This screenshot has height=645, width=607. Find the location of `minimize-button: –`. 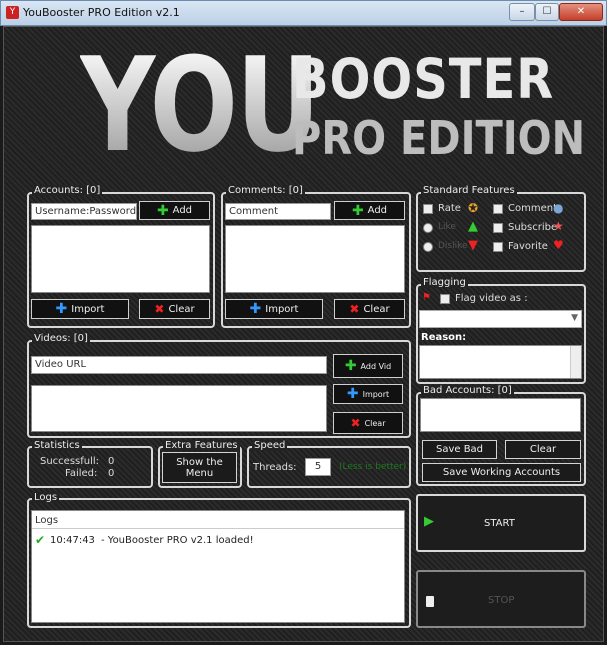

minimize-button: – is located at coordinates (522, 12).